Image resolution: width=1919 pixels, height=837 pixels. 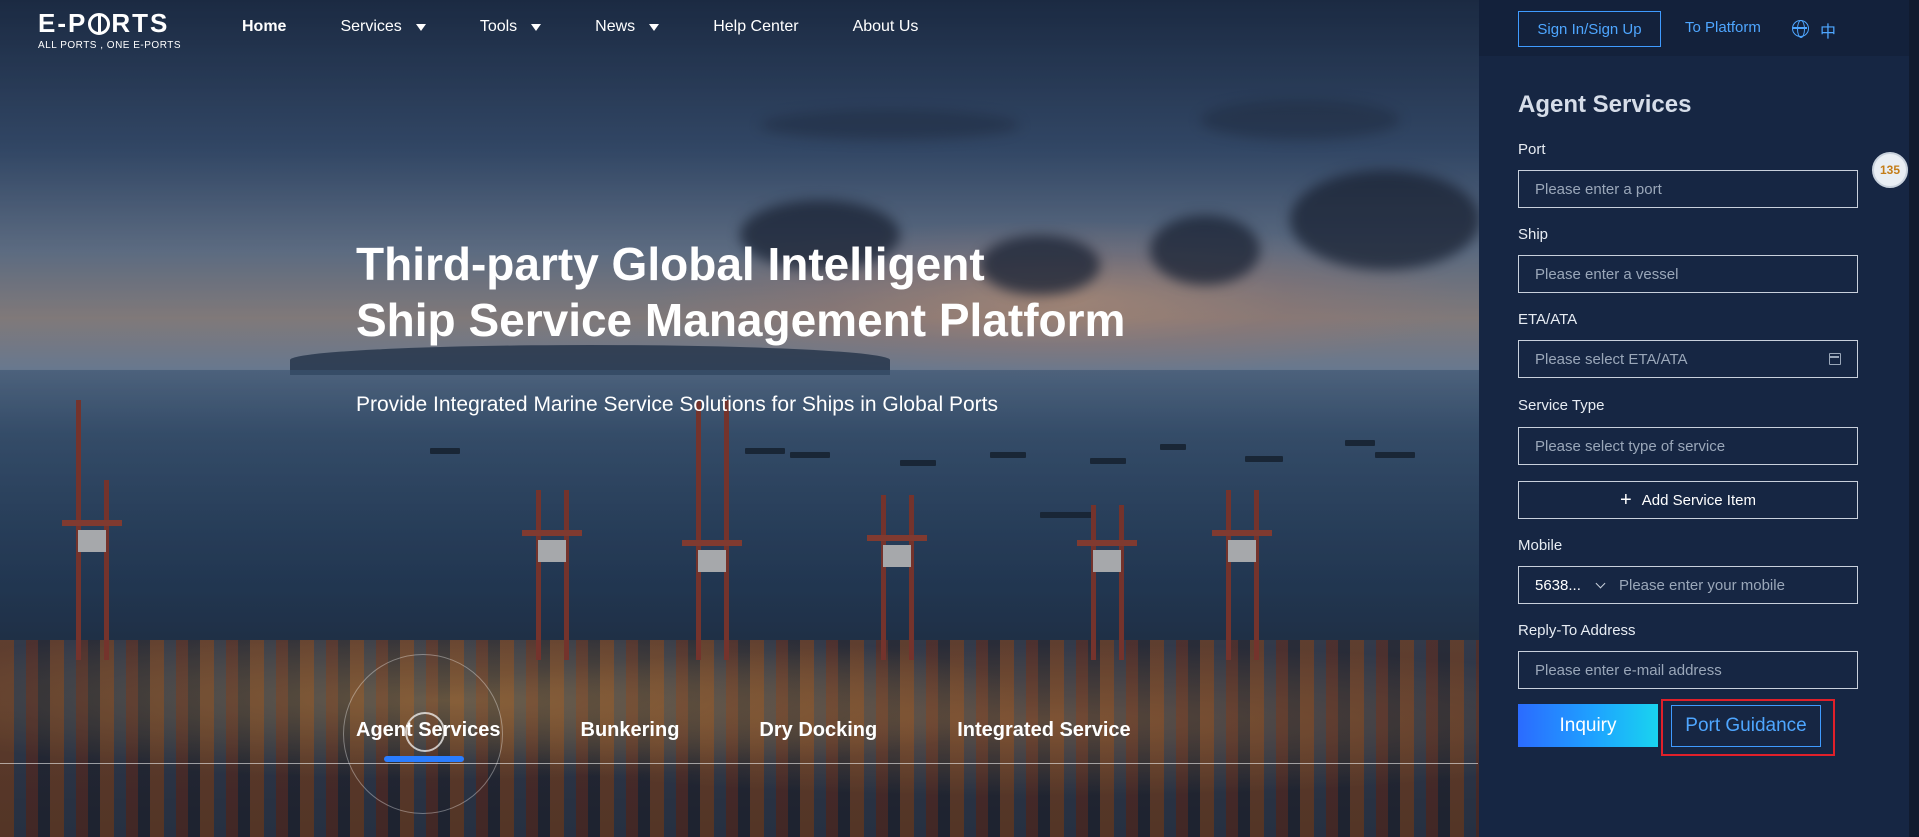 I want to click on ship-input, so click(x=1688, y=274).